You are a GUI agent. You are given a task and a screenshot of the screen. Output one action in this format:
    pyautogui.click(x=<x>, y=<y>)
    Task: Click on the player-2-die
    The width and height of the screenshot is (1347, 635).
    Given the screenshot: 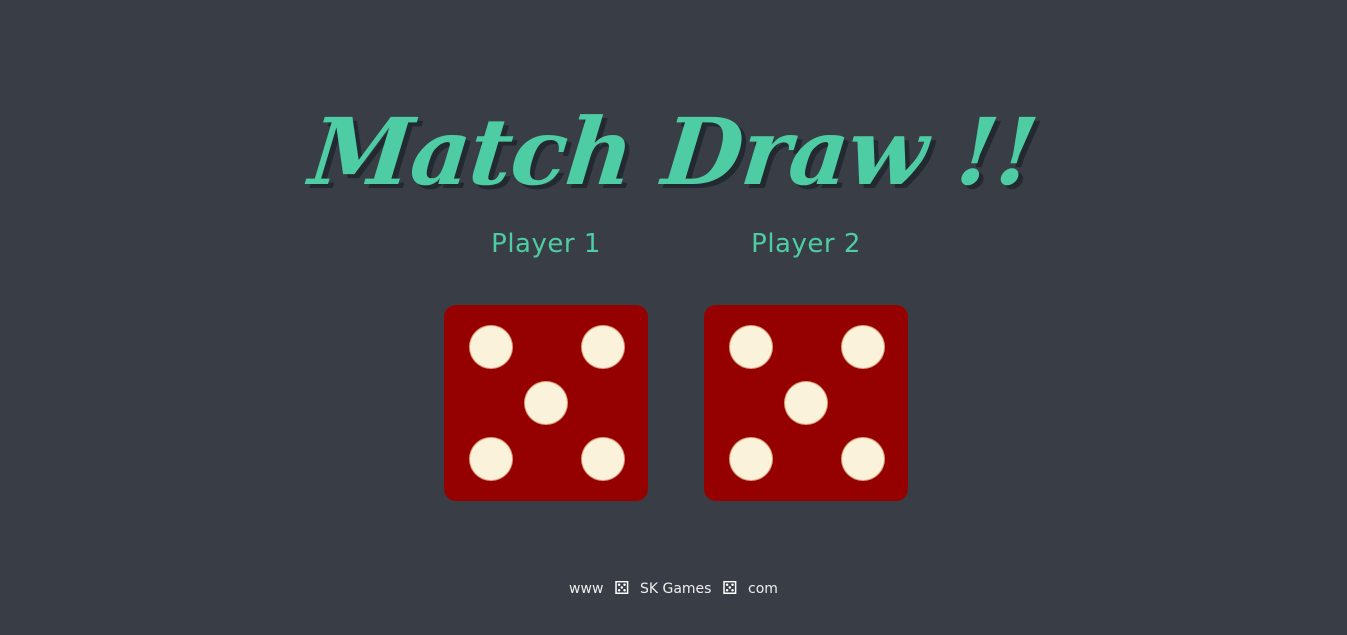 What is the action you would take?
    pyautogui.click(x=806, y=403)
    